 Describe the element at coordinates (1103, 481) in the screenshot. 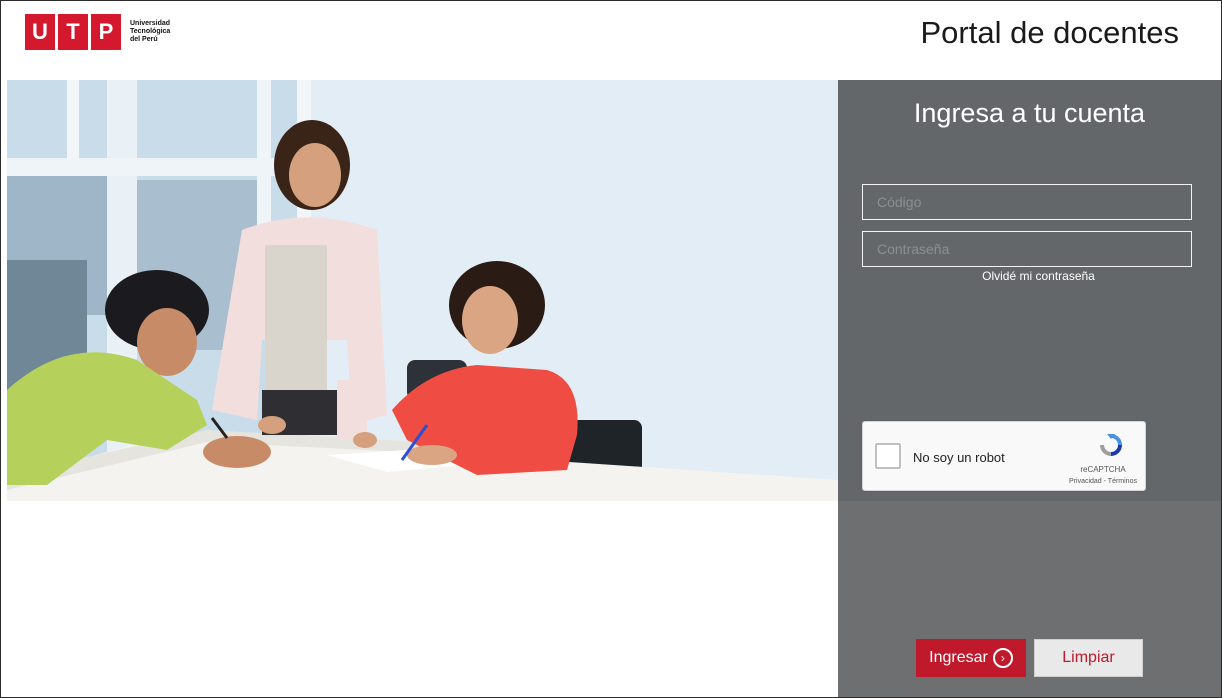

I see `recaptcha-links: Privacidad - Términos` at that location.